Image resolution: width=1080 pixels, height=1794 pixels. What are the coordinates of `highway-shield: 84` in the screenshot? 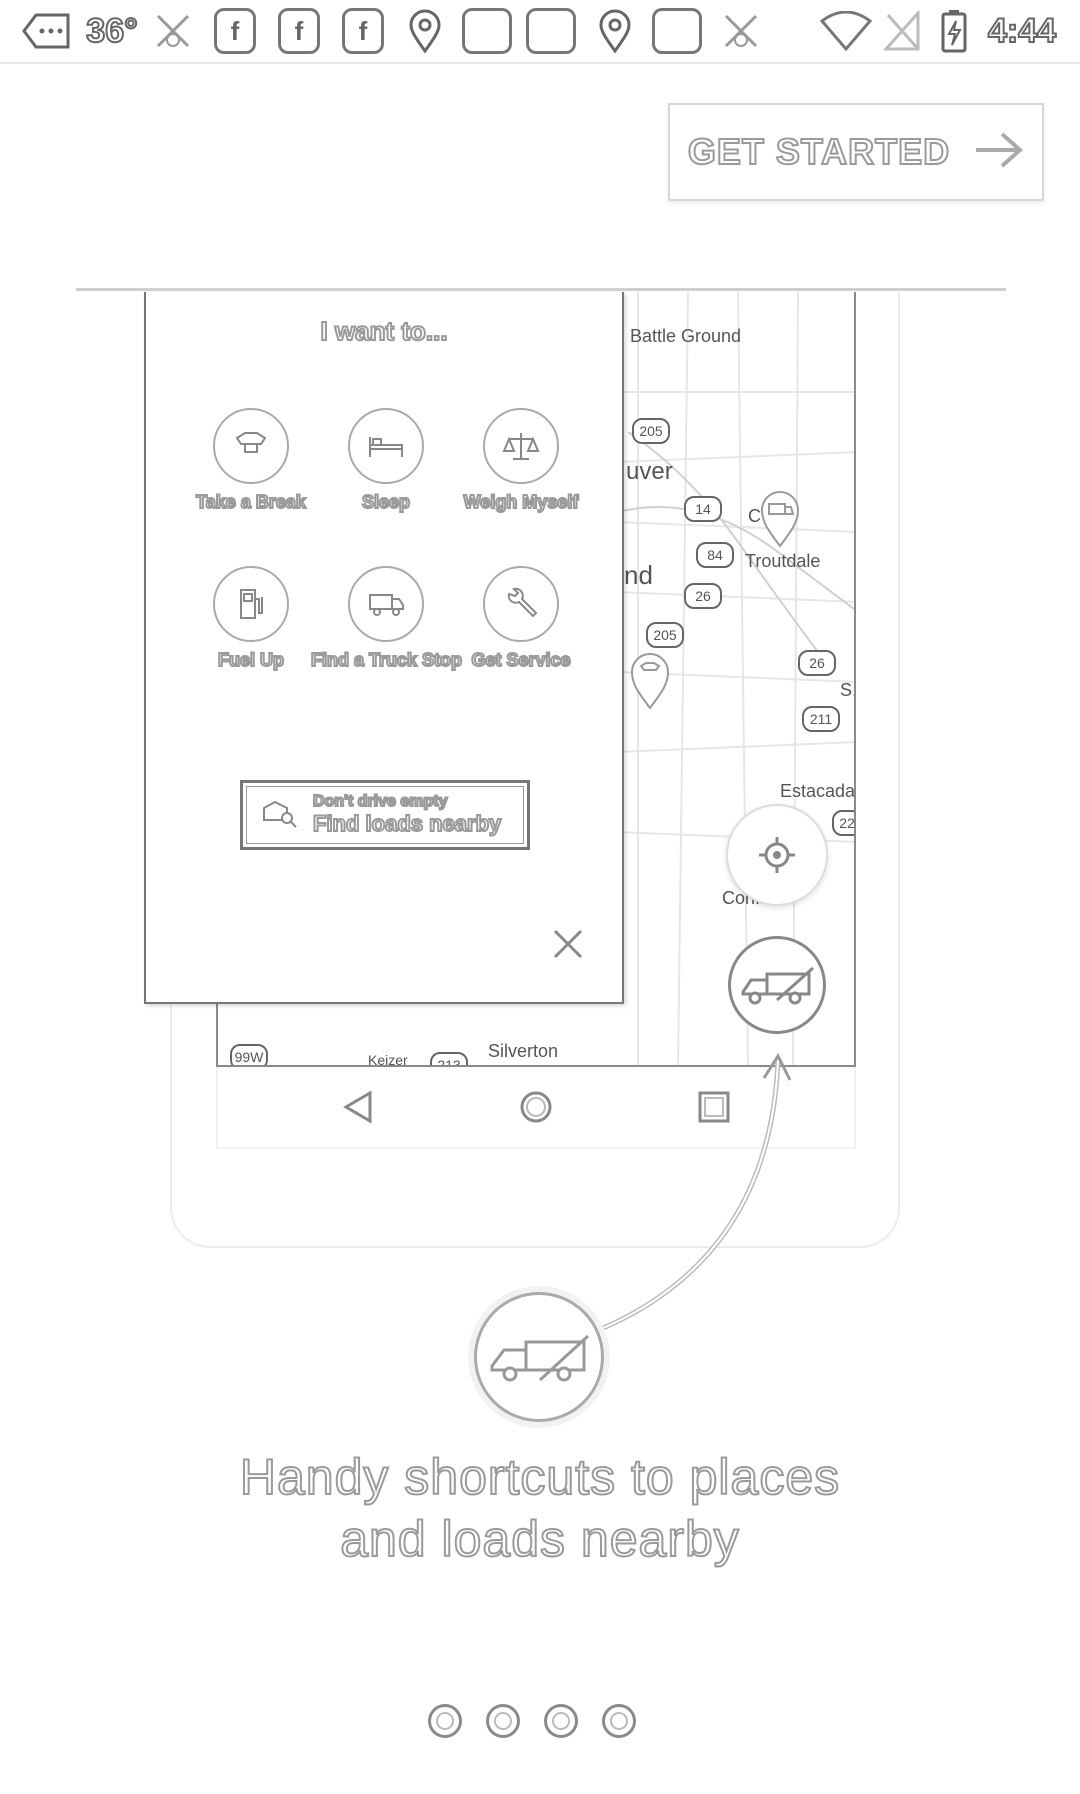 It's located at (715, 555).